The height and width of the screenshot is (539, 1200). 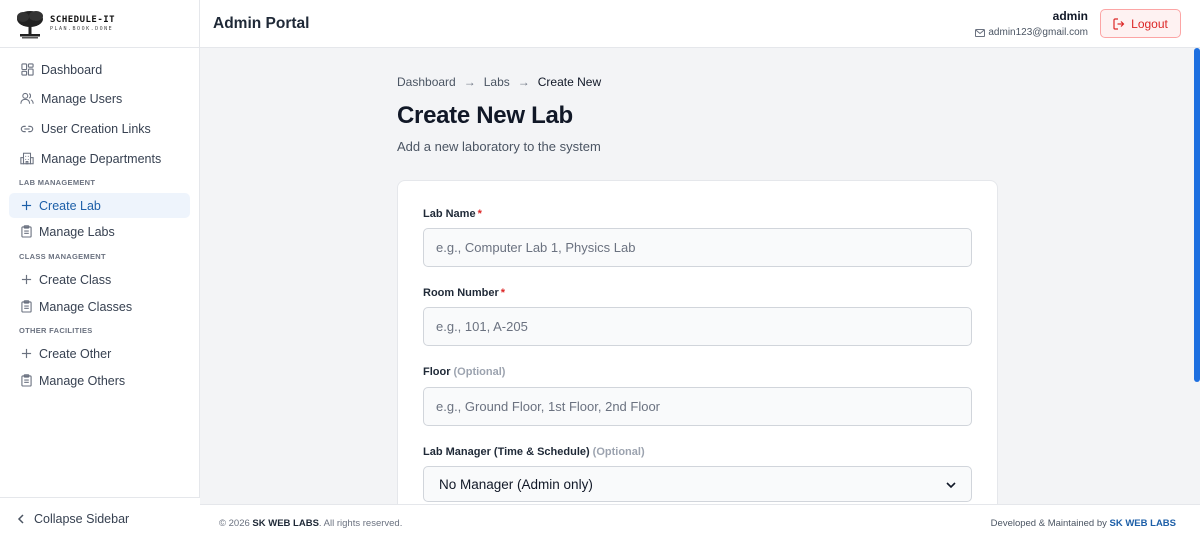 What do you see at coordinates (261, 23) in the screenshot?
I see `page-header-title: Admin Portal` at bounding box center [261, 23].